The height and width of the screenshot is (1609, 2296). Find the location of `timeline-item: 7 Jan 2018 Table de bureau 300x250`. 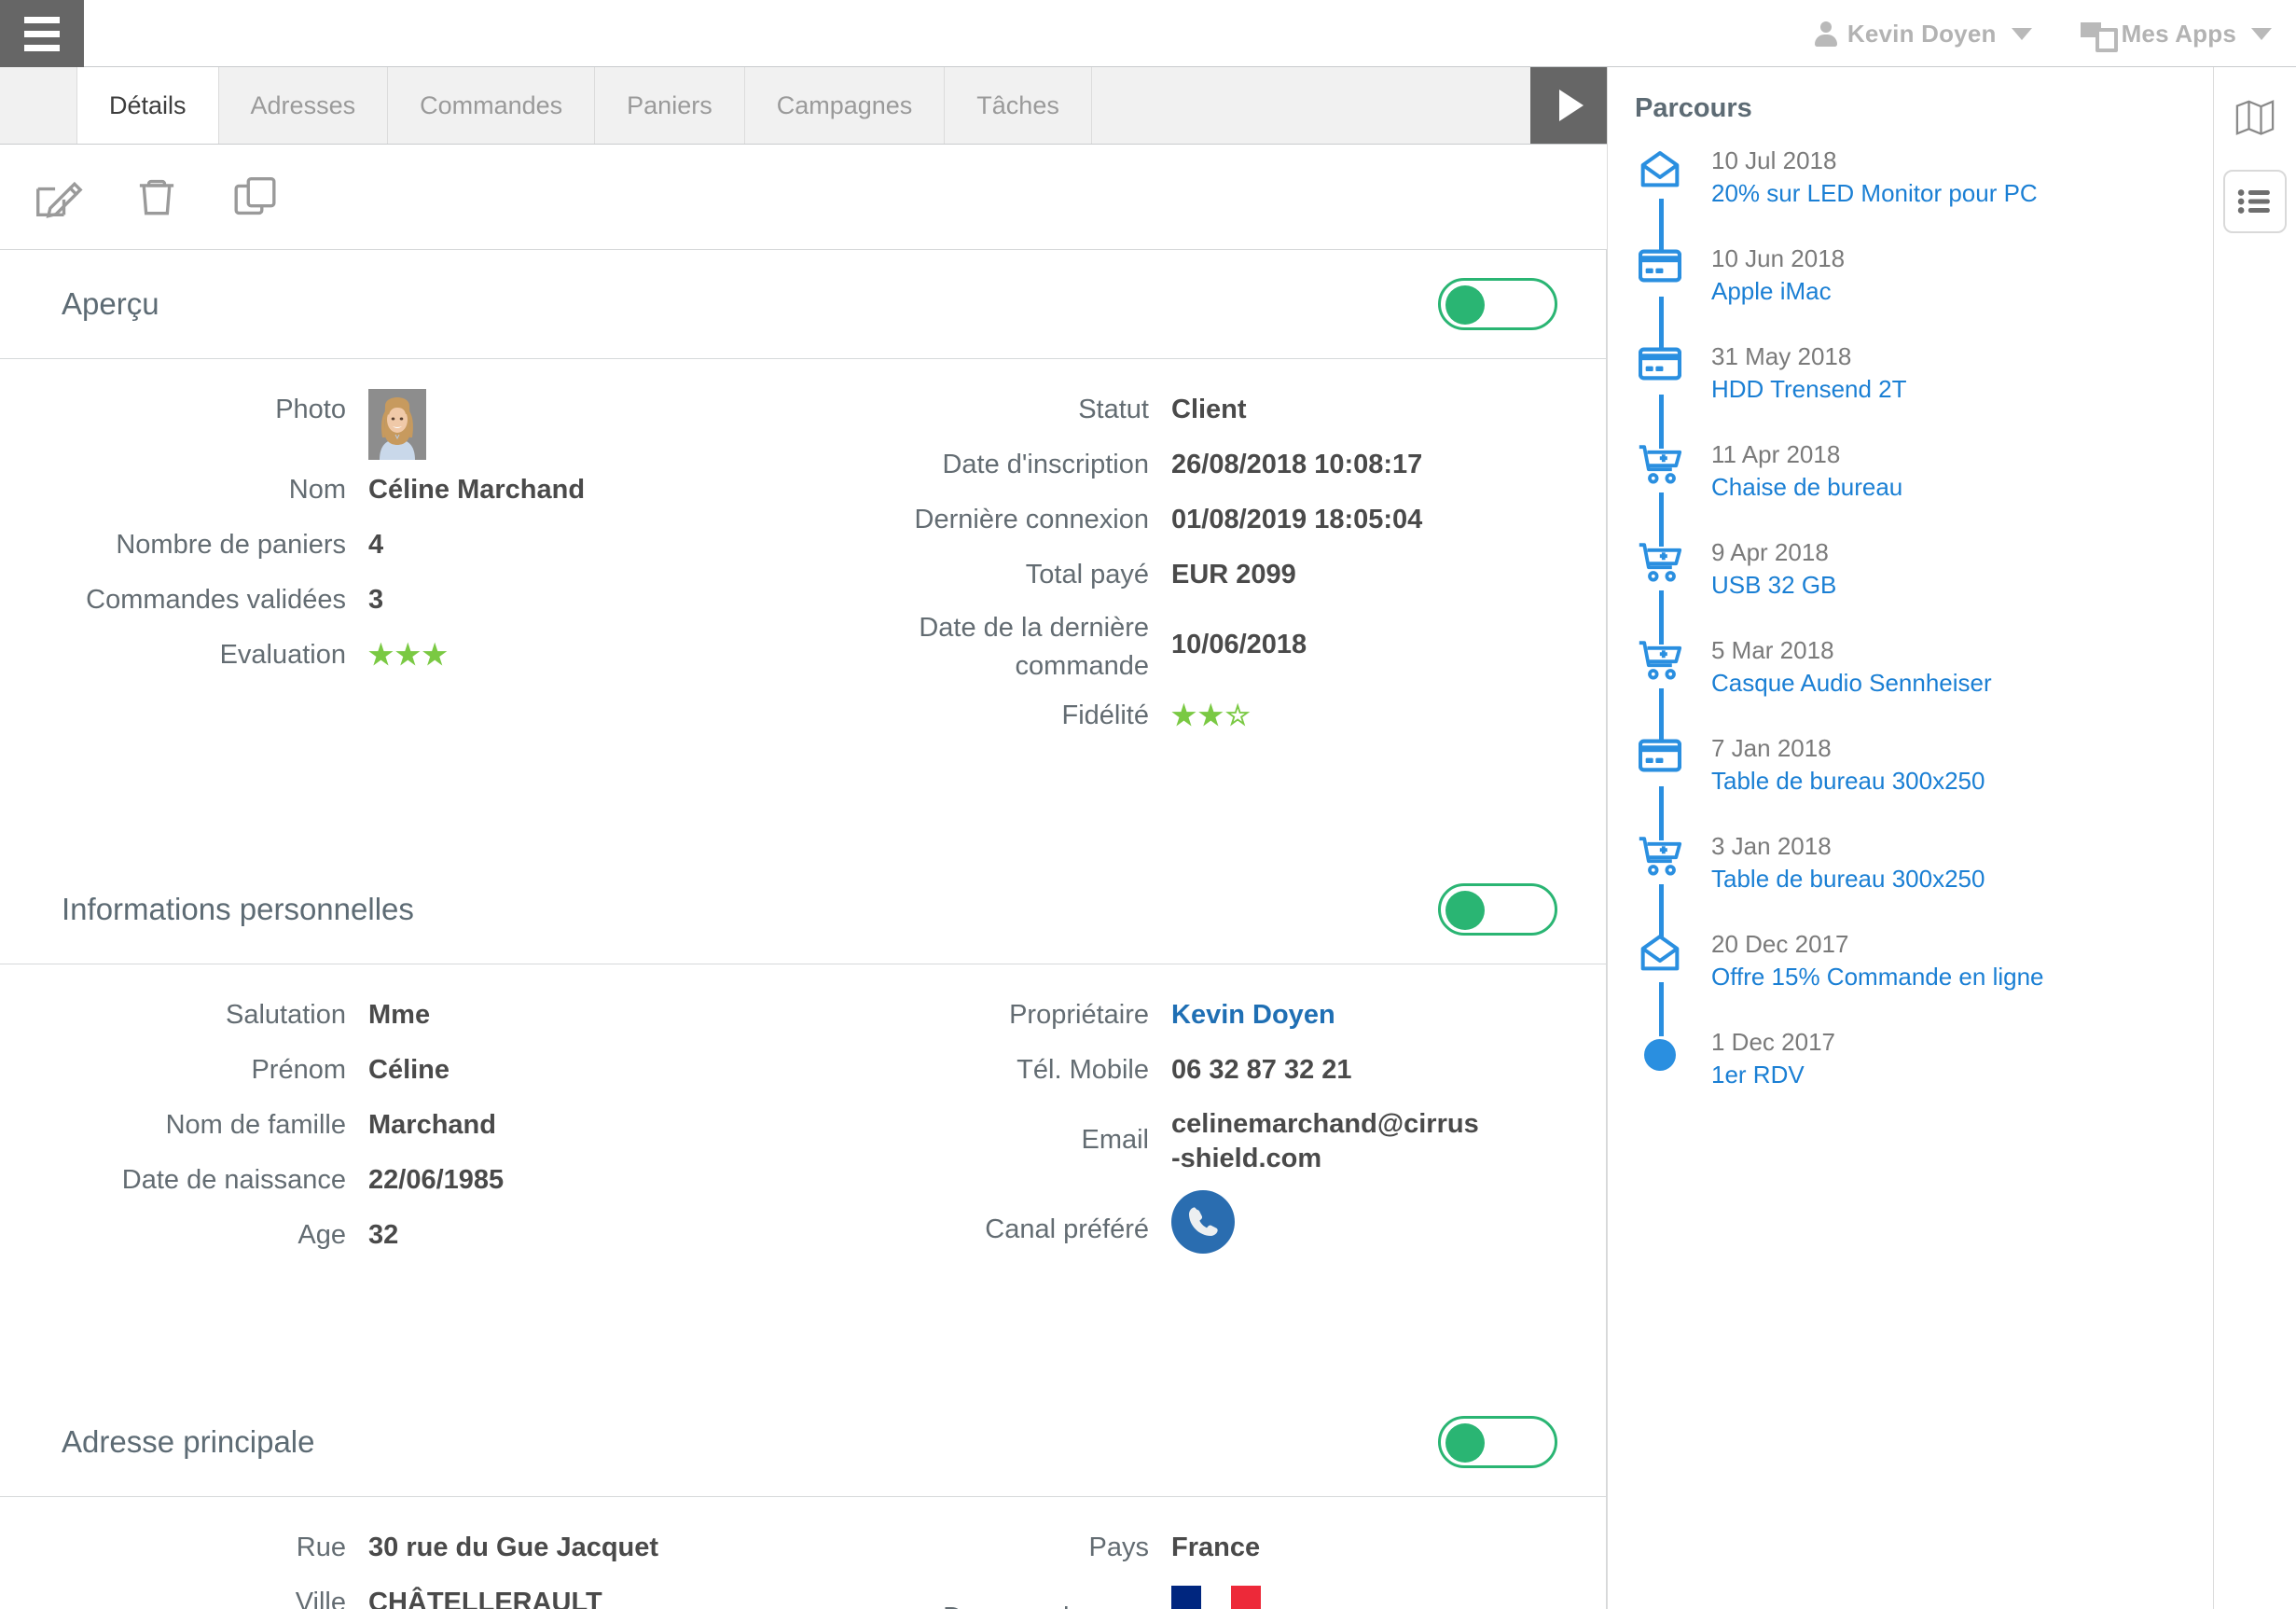

timeline-item: 7 Jan 2018 Table de bureau 300x250 is located at coordinates (1924, 786).